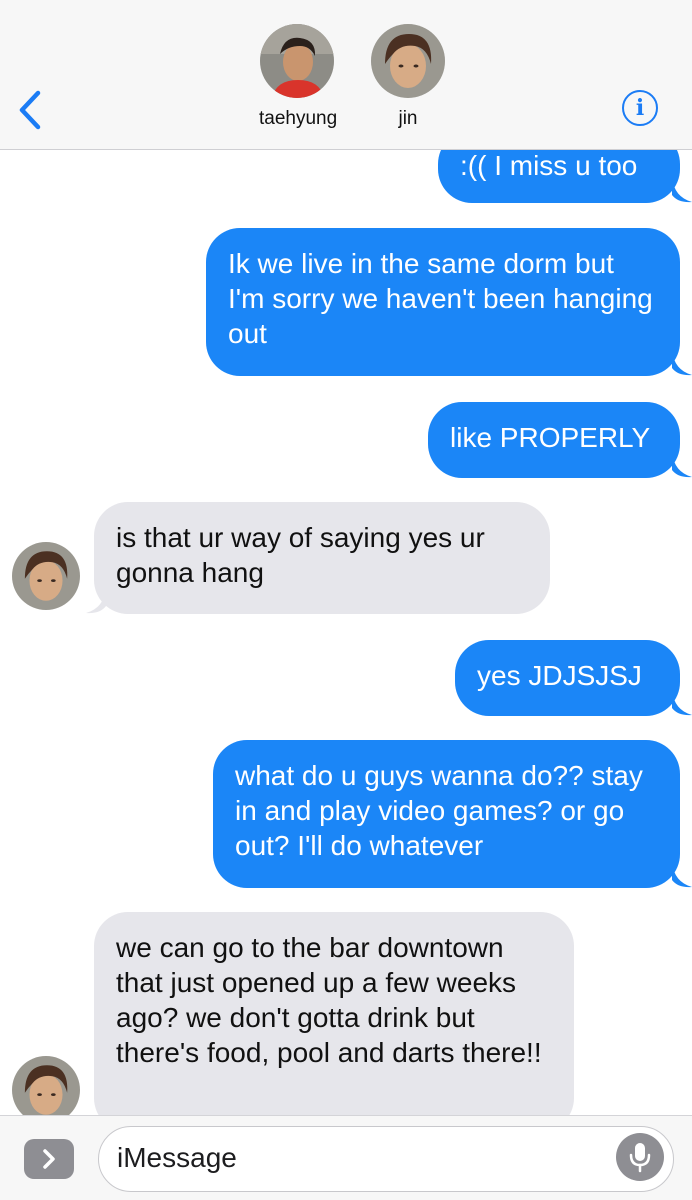  I want to click on contact-jin: jin, so click(408, 77).